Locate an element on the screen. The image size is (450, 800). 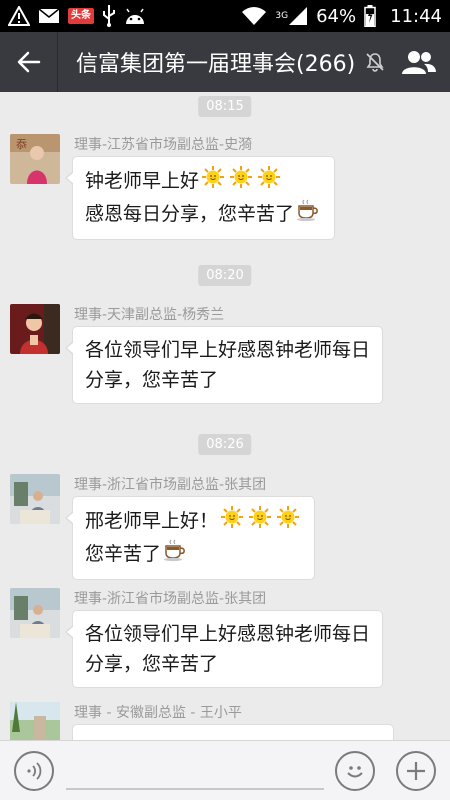
avatar: 忝 is located at coordinates (35, 159).